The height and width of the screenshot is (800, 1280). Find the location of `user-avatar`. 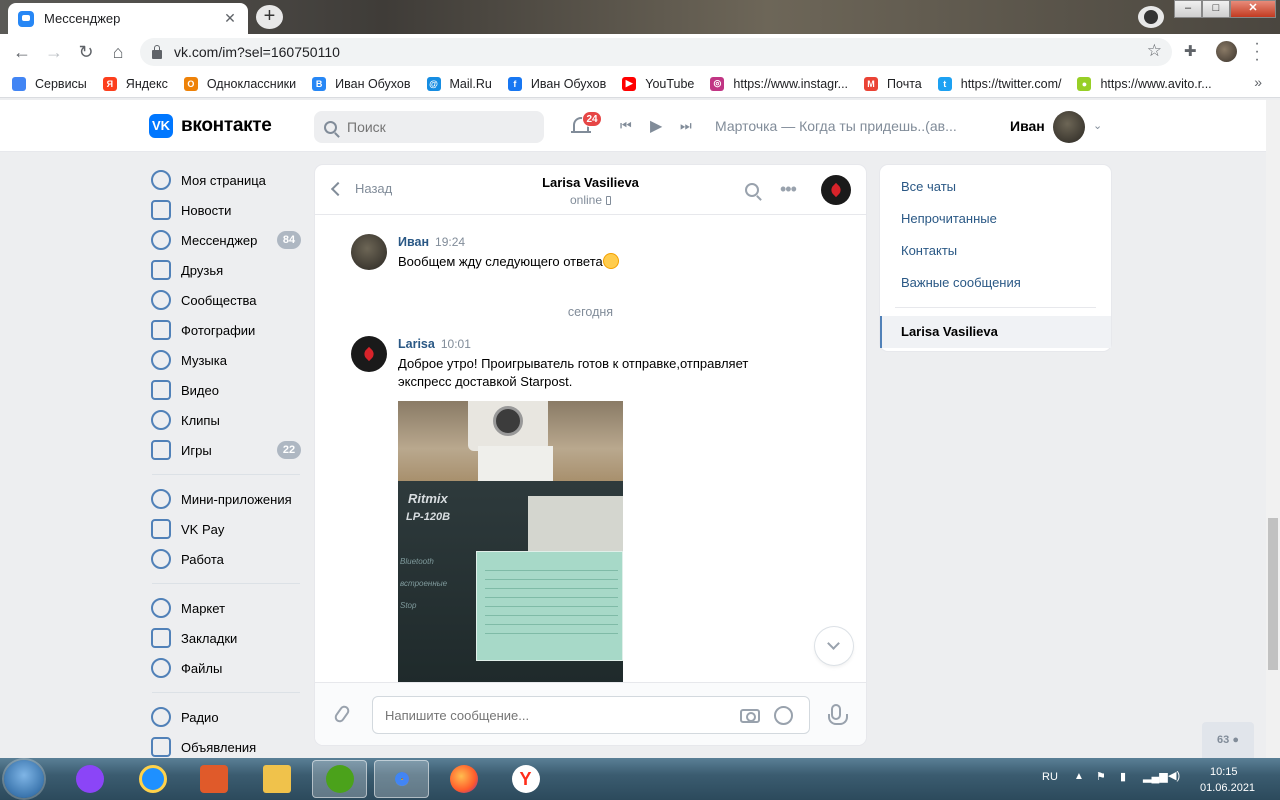

user-avatar is located at coordinates (1069, 127).